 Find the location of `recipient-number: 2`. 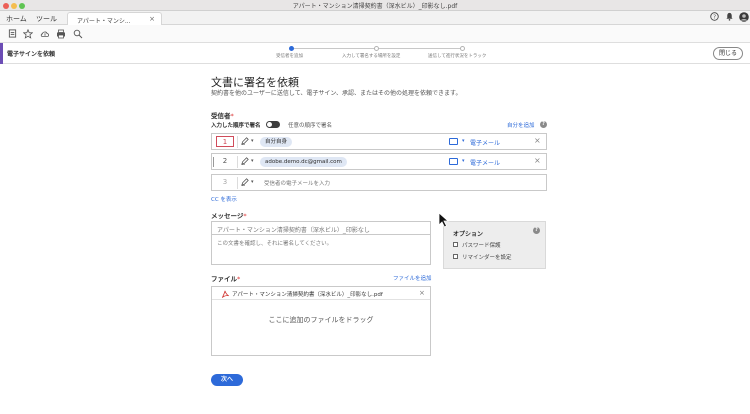

recipient-number: 2 is located at coordinates (225, 161).